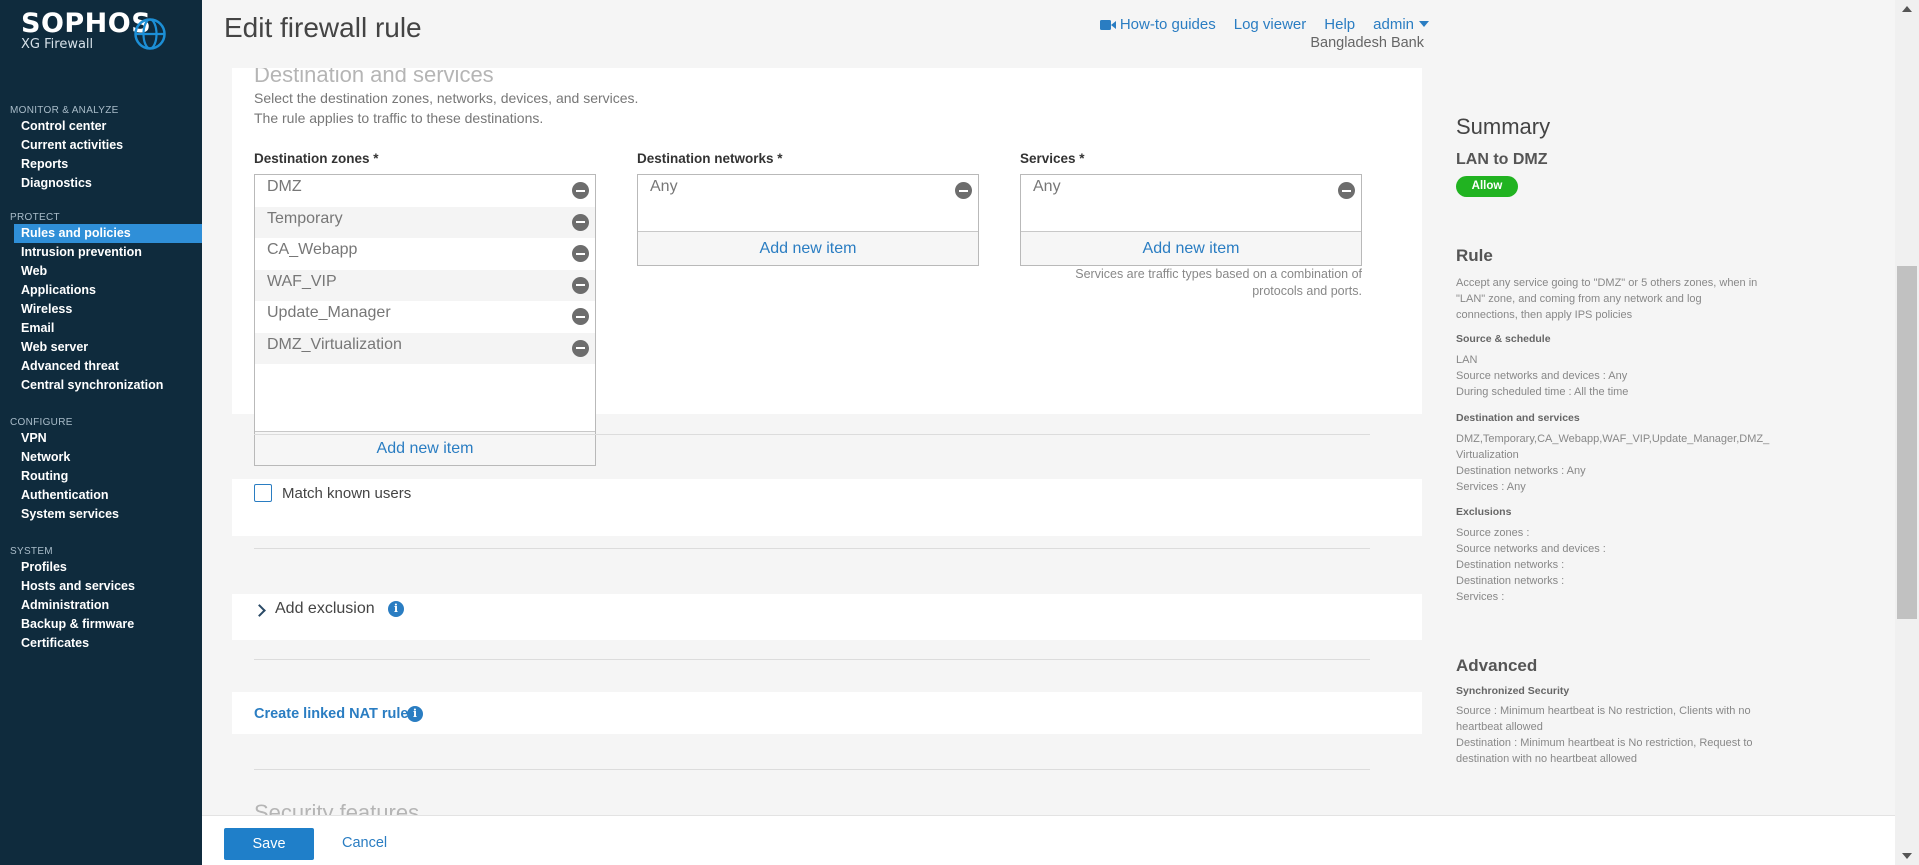 This screenshot has height=865, width=1919. I want to click on how-to-guides-link: How-to guides, so click(1157, 24).